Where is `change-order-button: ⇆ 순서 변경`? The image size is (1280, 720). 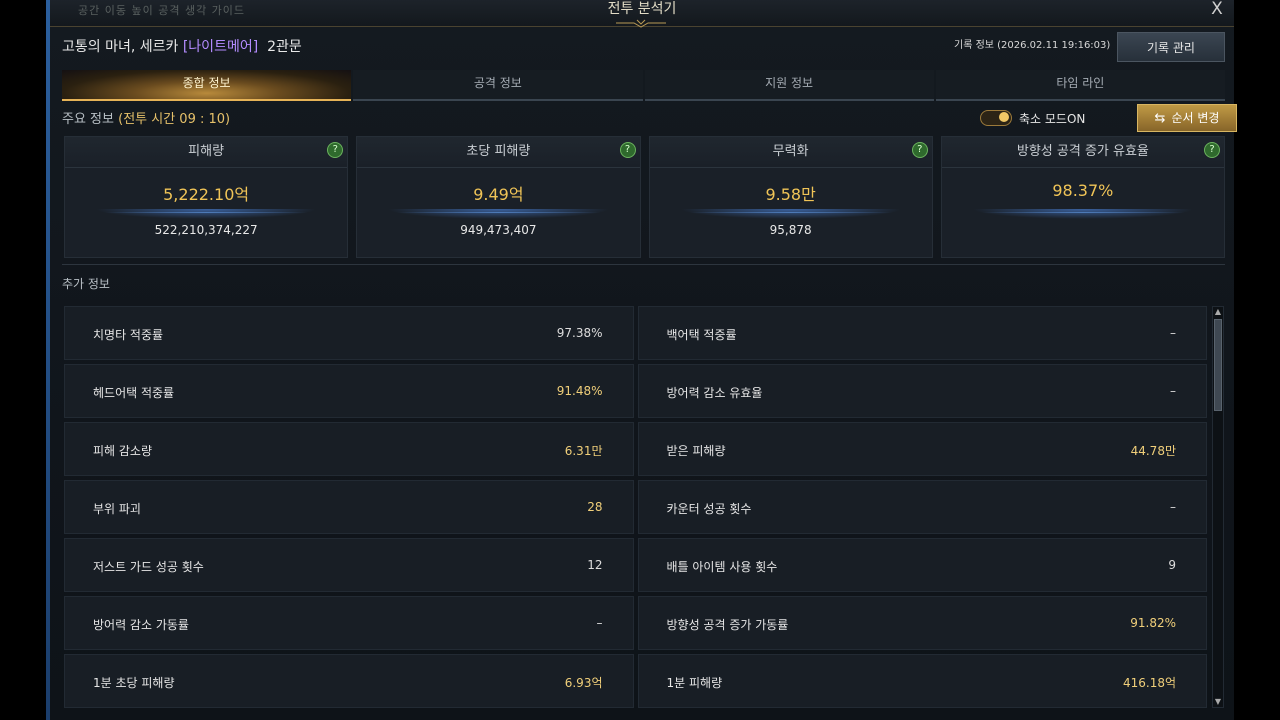
change-order-button: ⇆ 순서 변경 is located at coordinates (1187, 118).